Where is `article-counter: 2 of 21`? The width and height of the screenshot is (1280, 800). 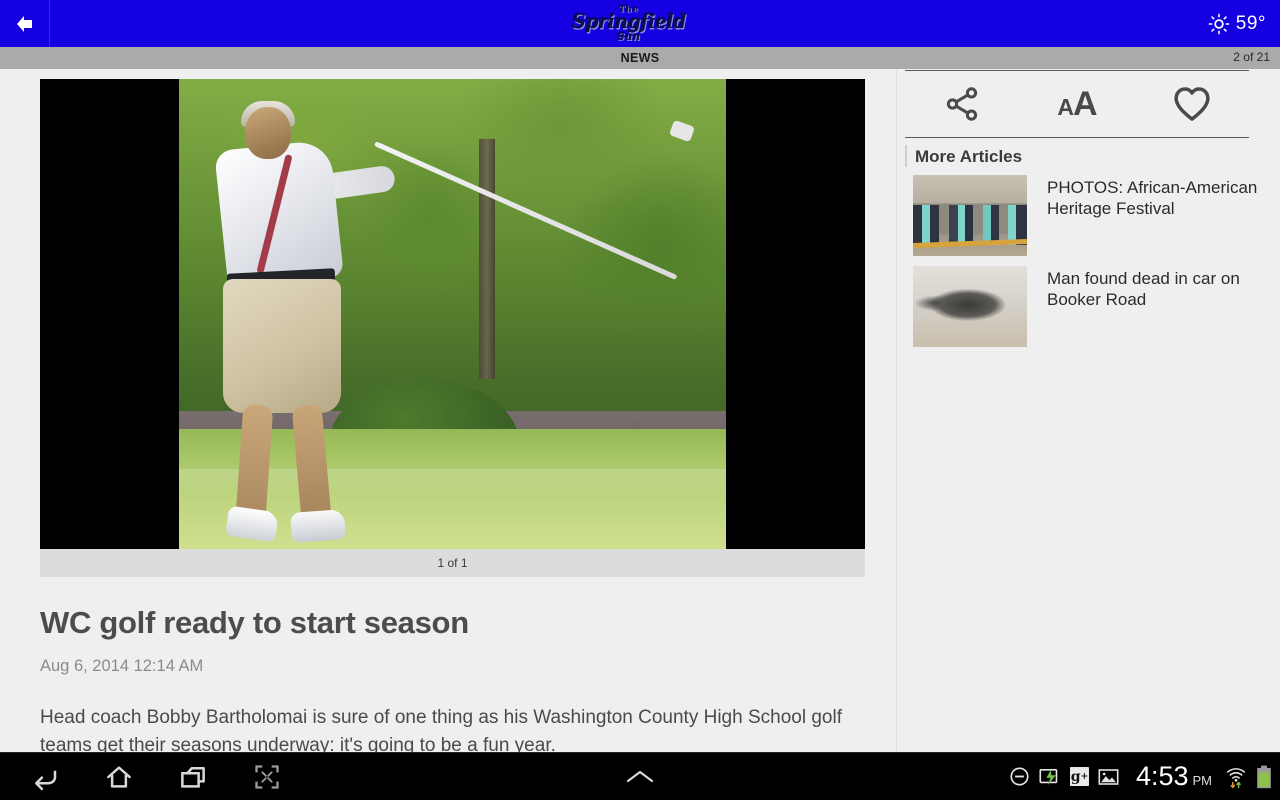 article-counter: 2 of 21 is located at coordinates (1251, 57).